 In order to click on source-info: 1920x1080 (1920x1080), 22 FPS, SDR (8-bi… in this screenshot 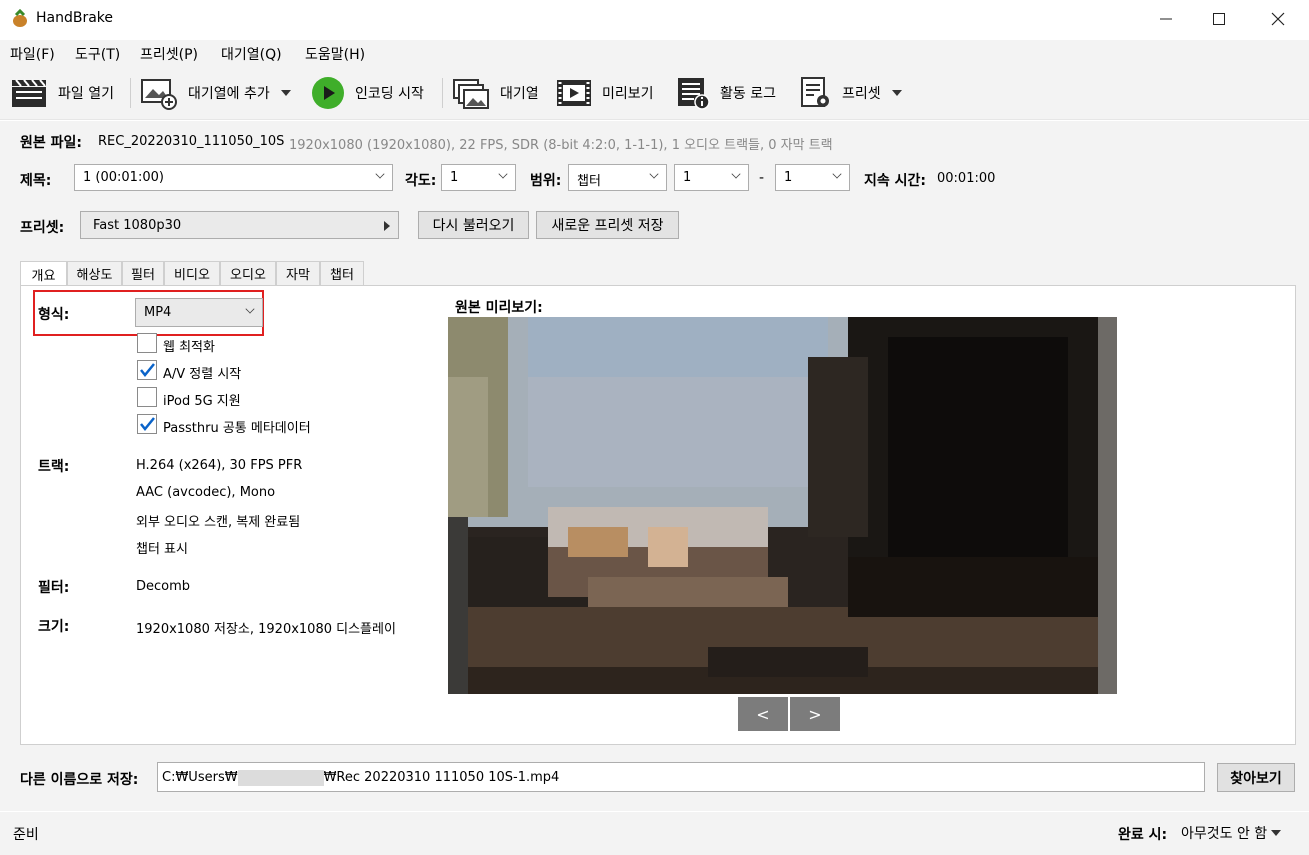, I will do `click(561, 145)`.